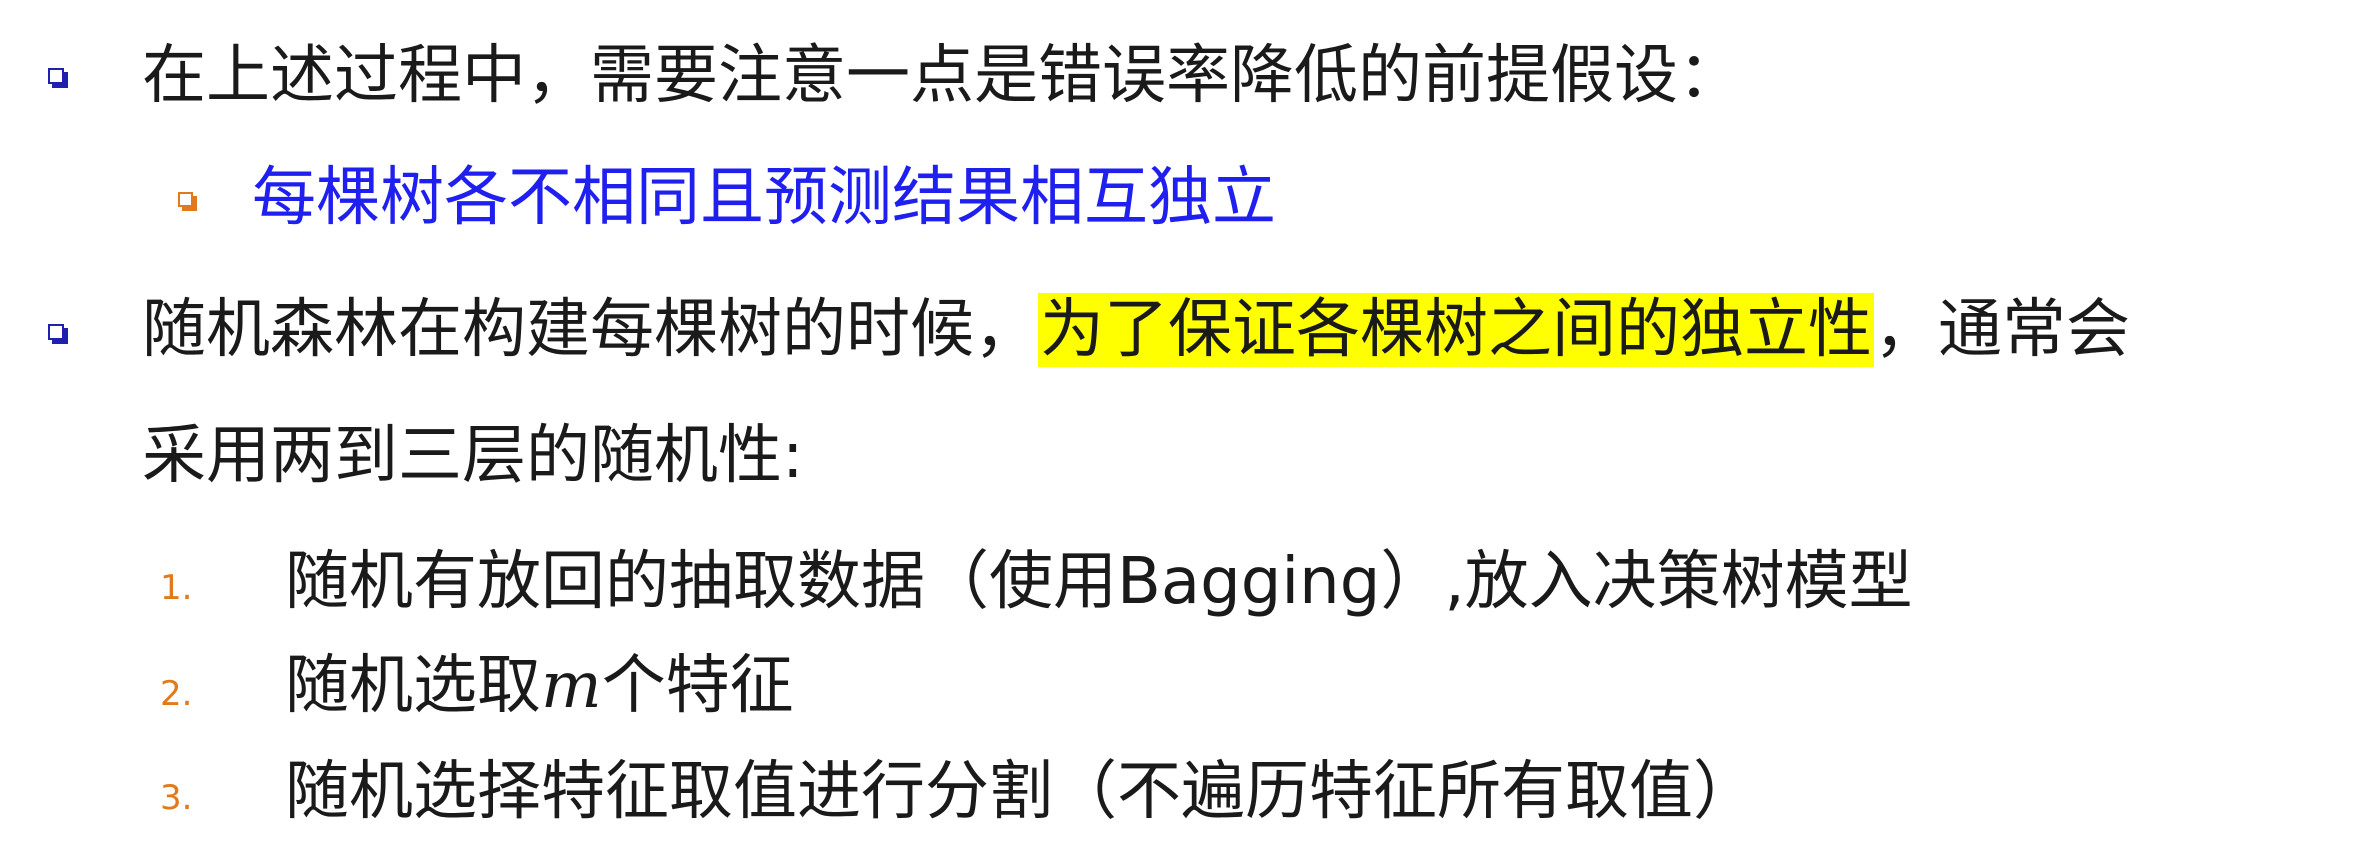  Describe the element at coordinates (571, 686) in the screenshot. I see `math-variable: m` at that location.